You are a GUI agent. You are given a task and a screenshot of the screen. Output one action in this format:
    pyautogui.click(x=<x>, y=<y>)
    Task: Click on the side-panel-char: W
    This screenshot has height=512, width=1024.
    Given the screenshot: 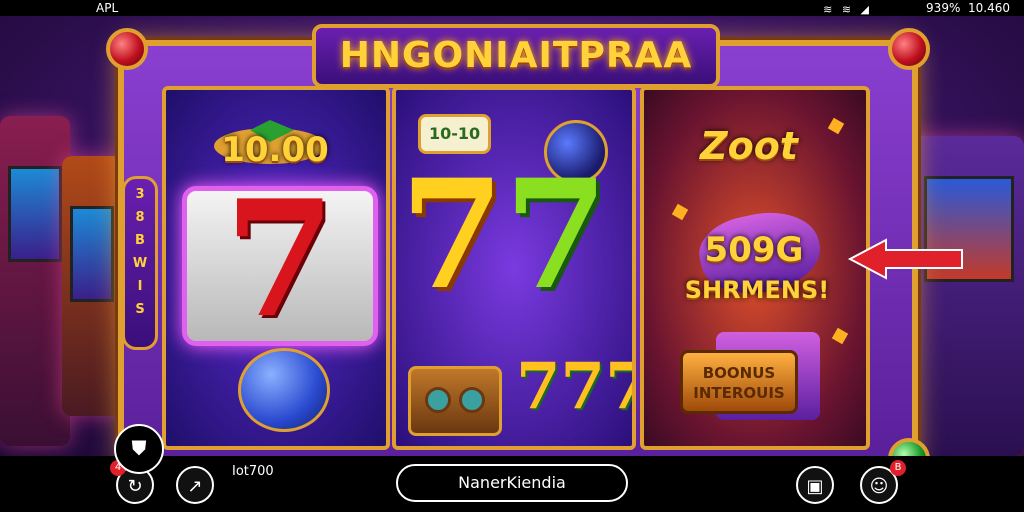 What is the action you would take?
    pyautogui.click(x=140, y=263)
    